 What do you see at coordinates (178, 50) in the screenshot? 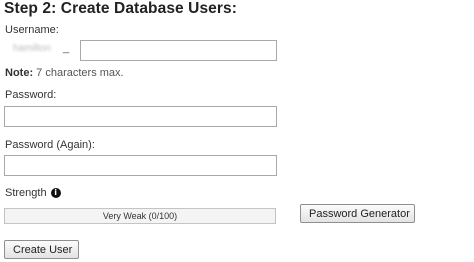
I see `username-input` at bounding box center [178, 50].